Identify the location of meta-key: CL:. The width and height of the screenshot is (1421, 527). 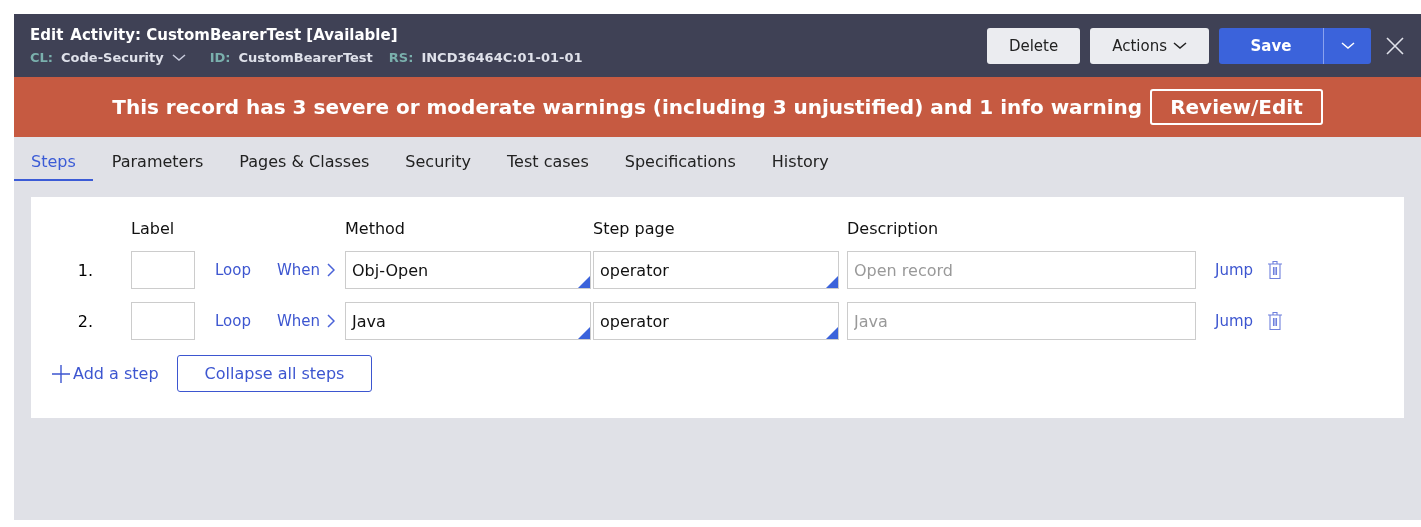
(42, 57).